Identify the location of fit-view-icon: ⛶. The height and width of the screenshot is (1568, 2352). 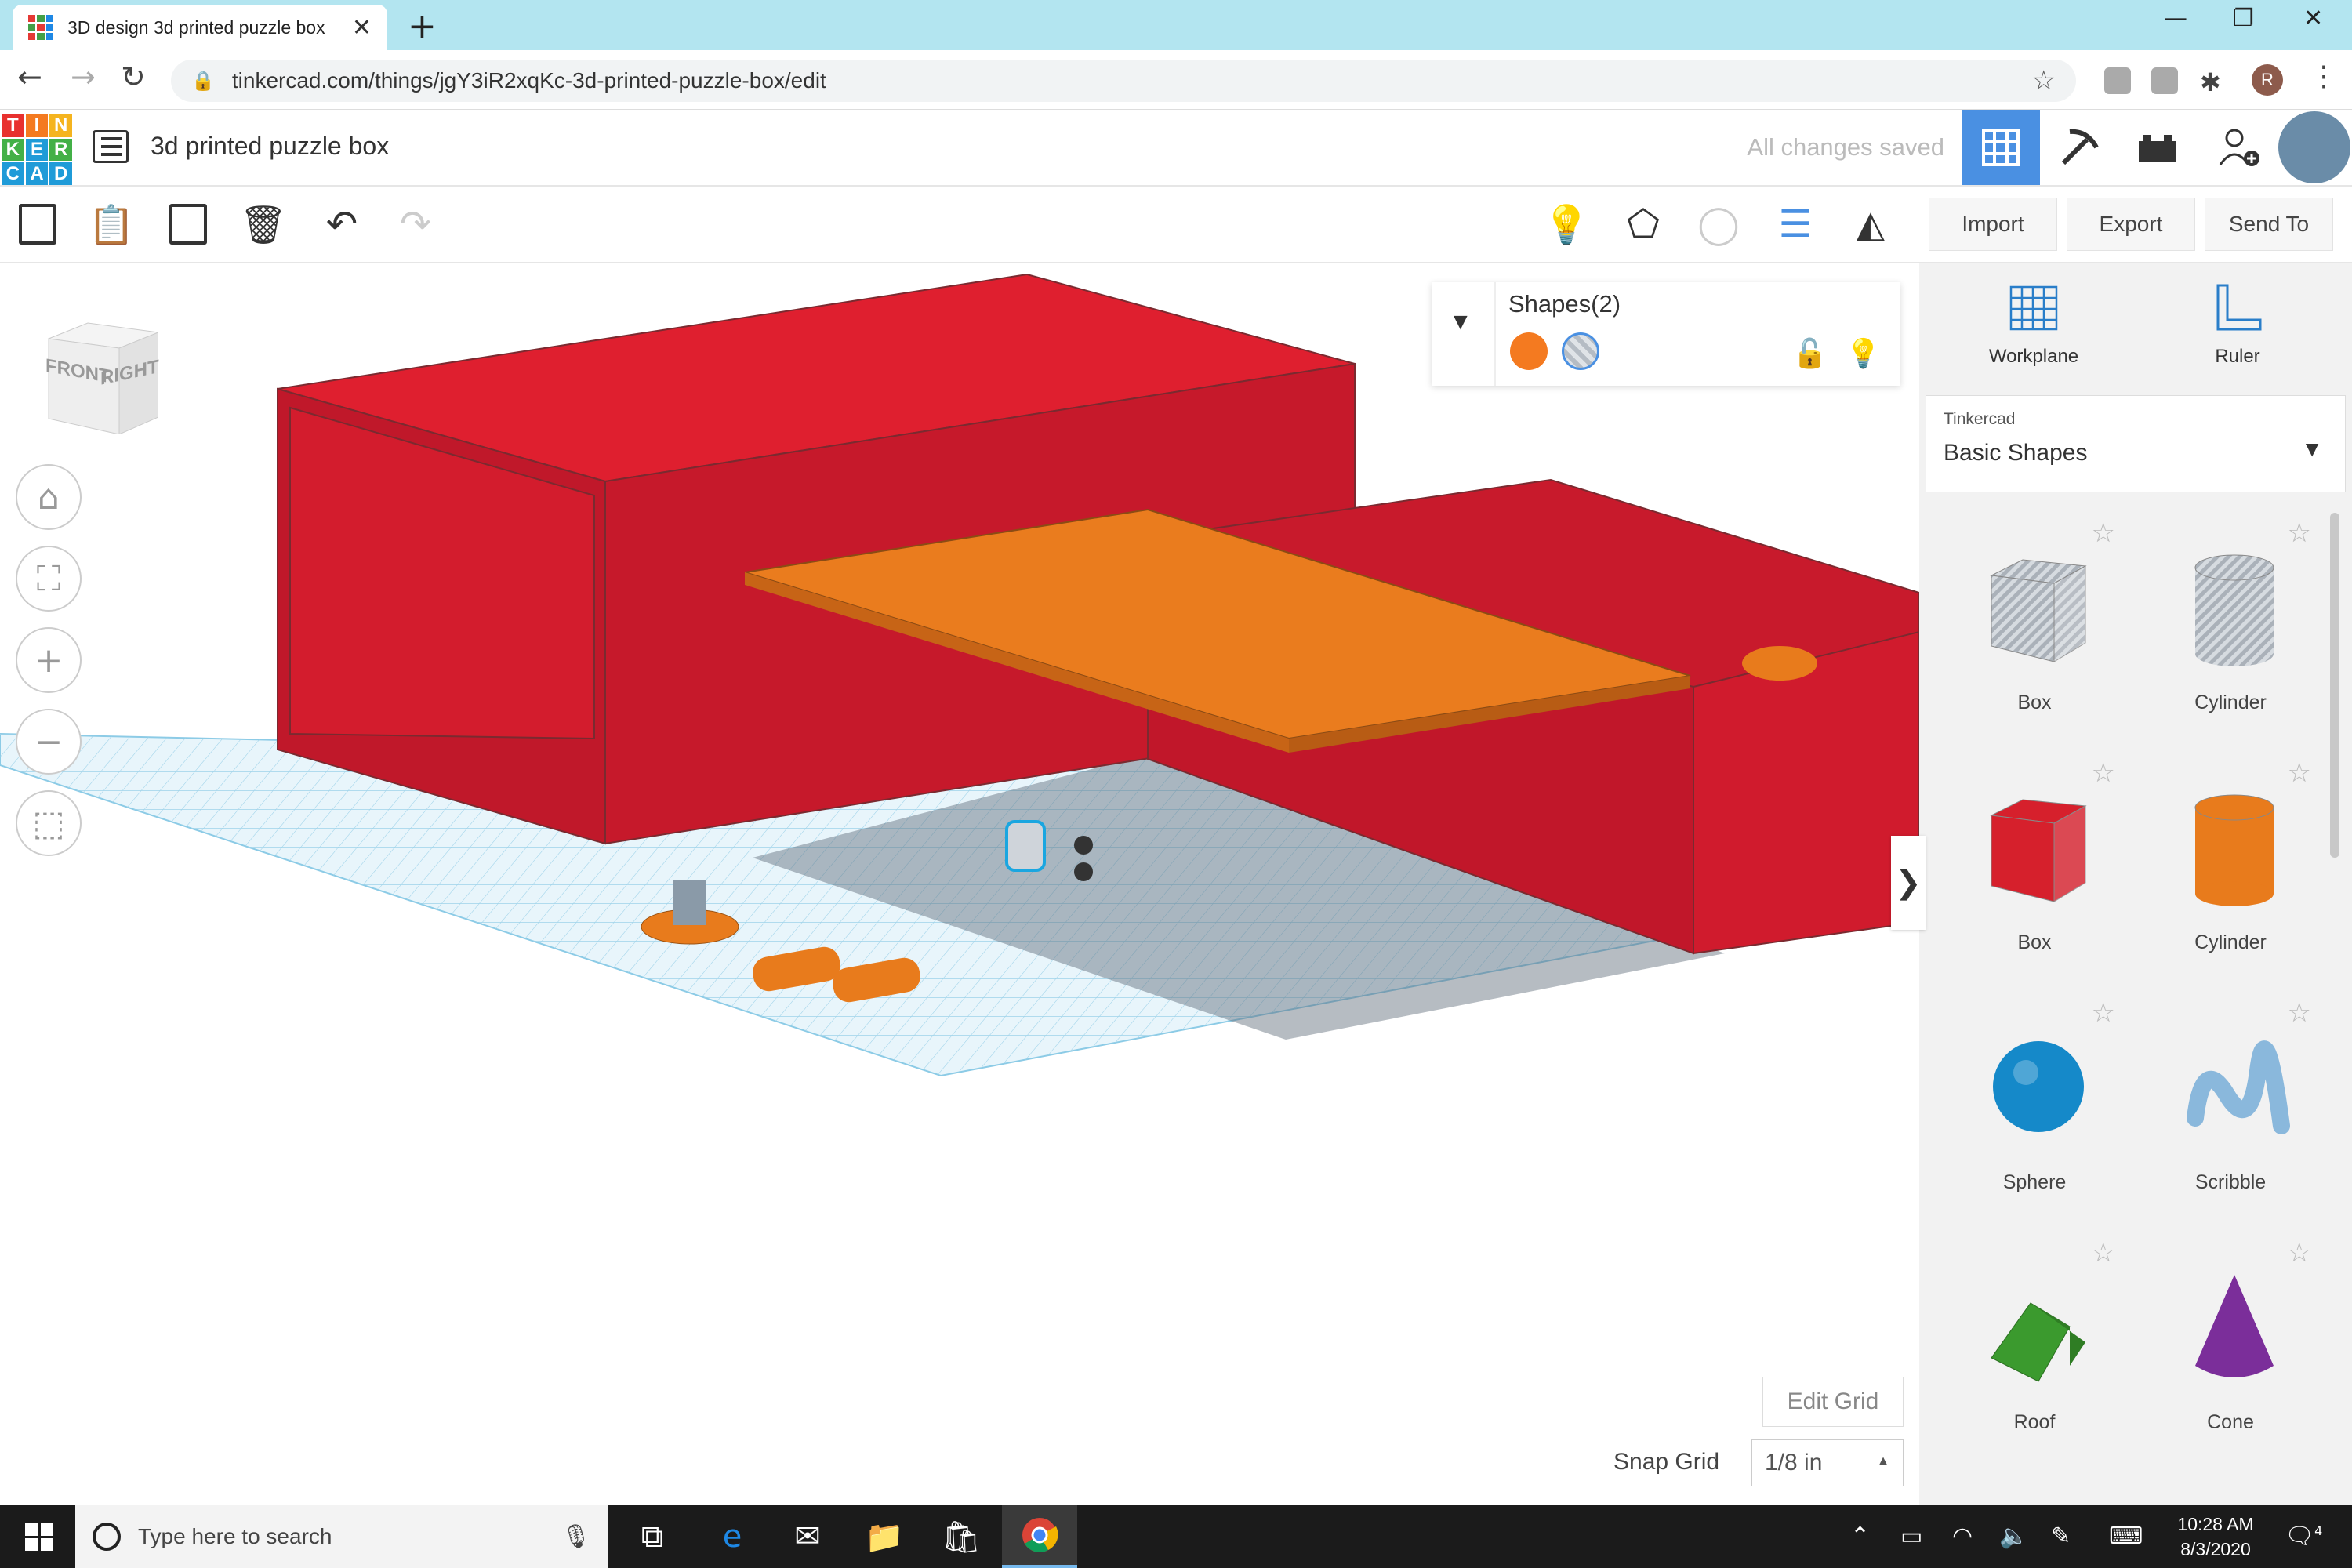
(49, 579).